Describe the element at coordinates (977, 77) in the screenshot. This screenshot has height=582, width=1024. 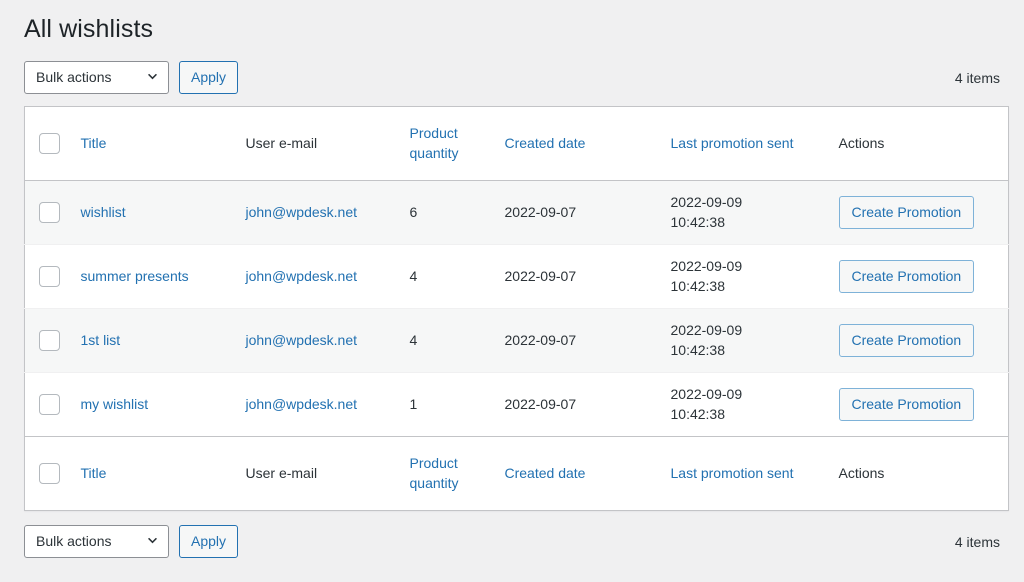
I see `items-count-top: 4 items` at that location.